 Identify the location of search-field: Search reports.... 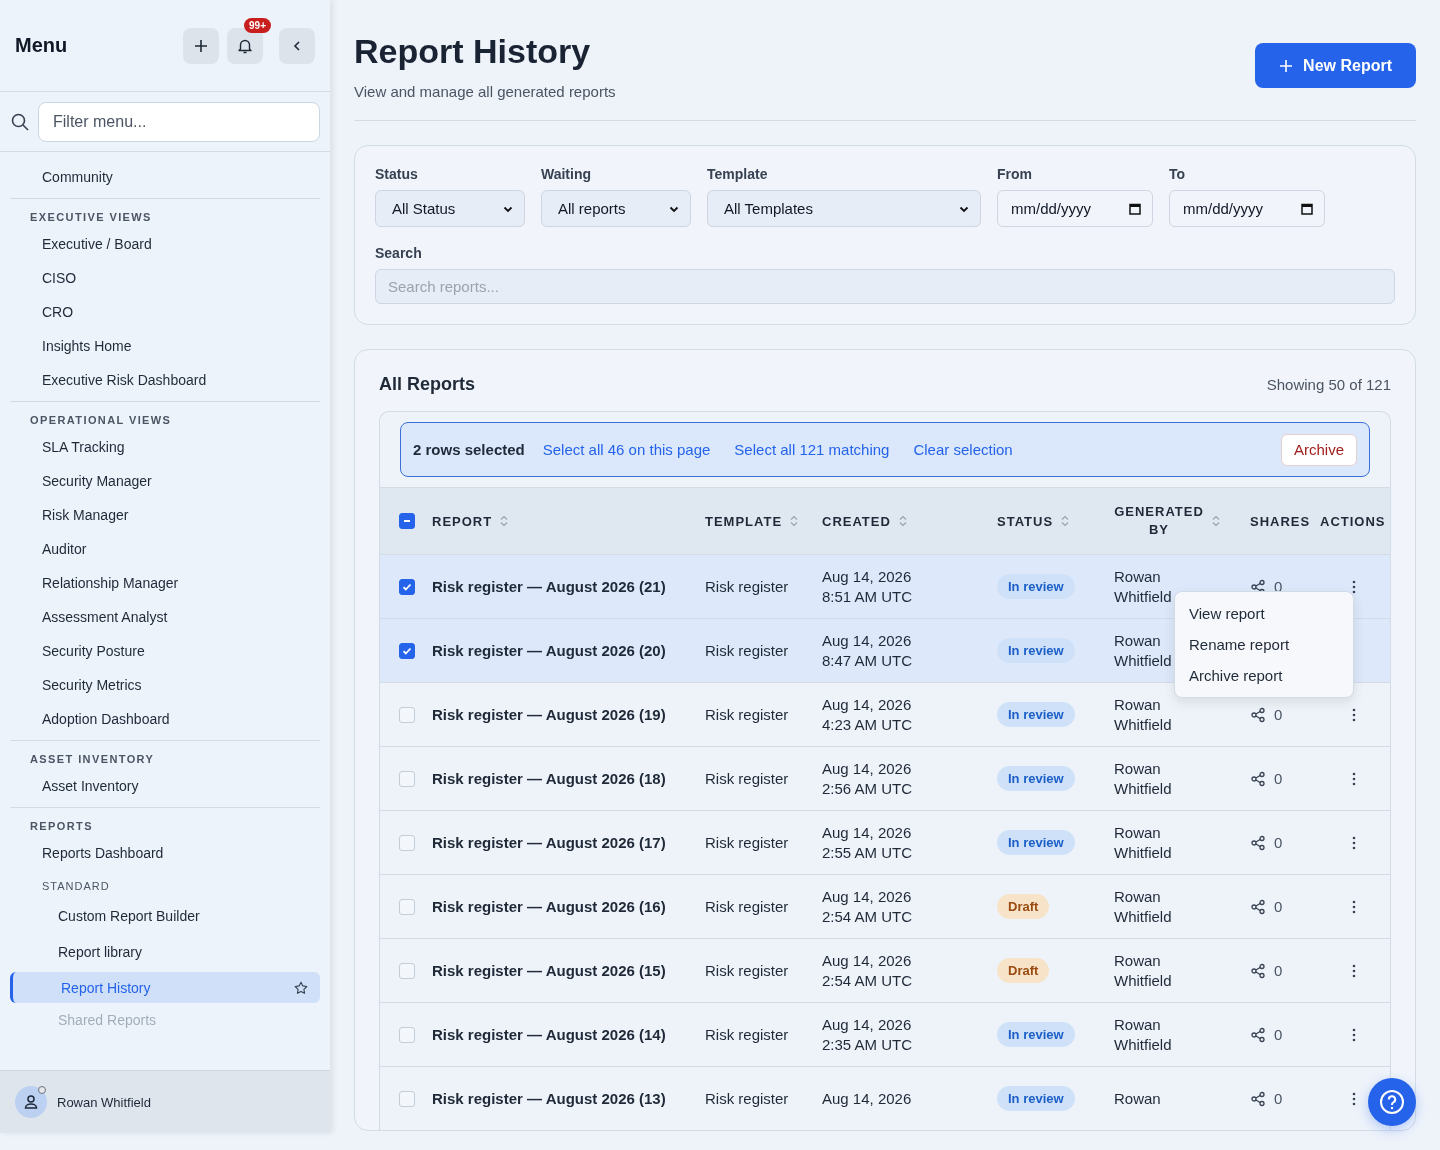
(885, 286).